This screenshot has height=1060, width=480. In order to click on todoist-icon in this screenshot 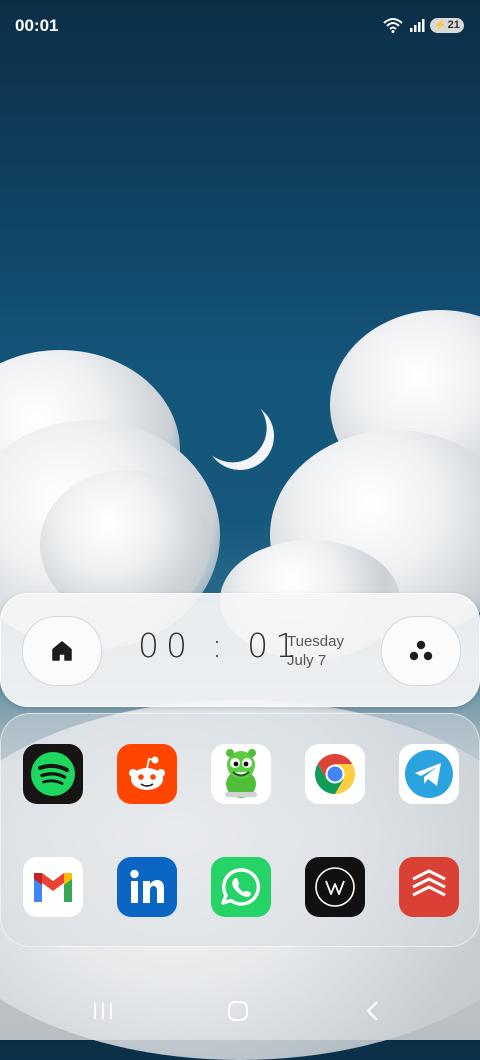, I will do `click(429, 883)`.